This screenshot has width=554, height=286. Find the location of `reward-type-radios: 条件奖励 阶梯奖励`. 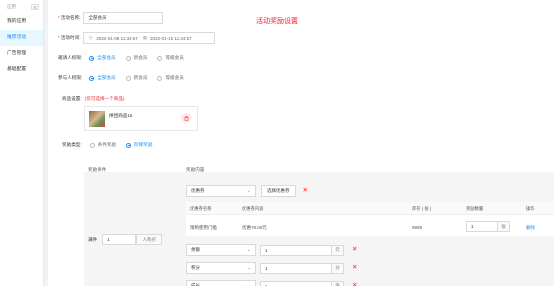

reward-type-radios: 条件奖励 阶梯奖励 is located at coordinates (126, 145).